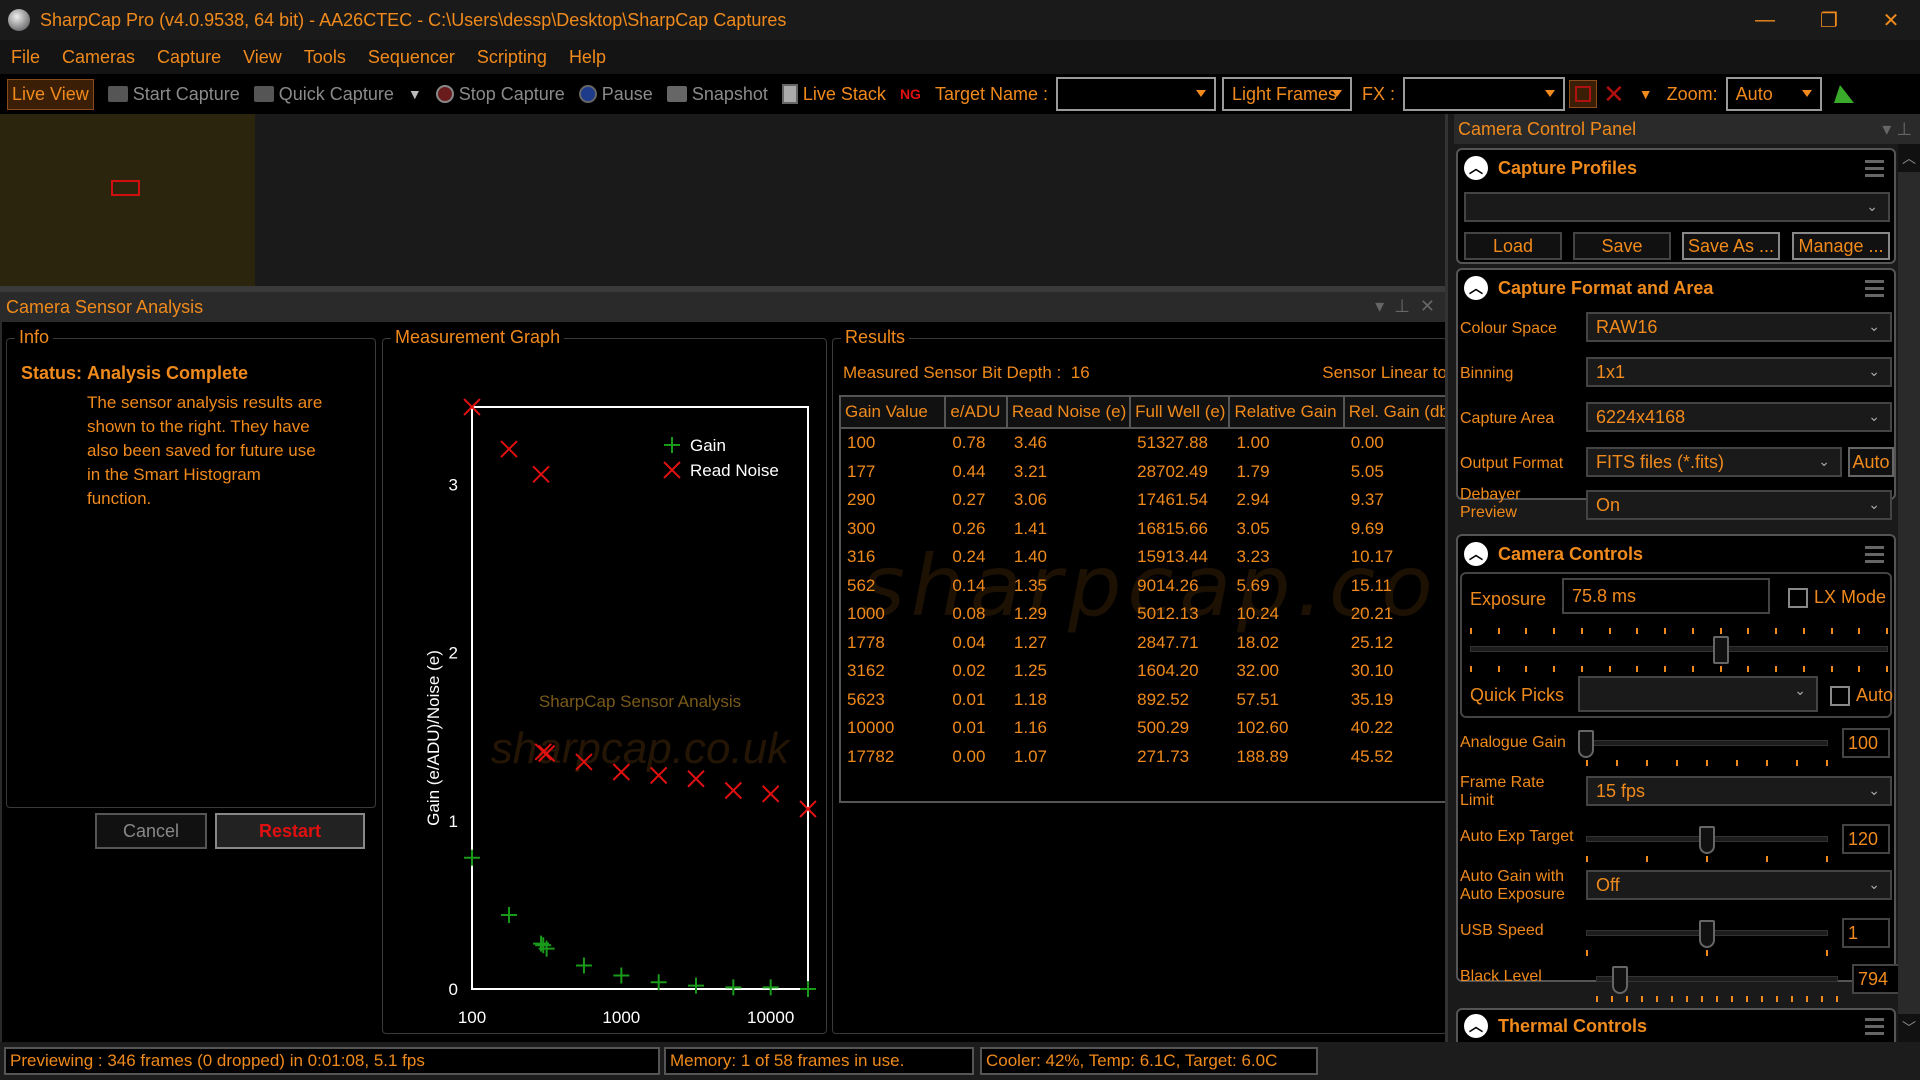  Describe the element at coordinates (1149, 757) in the screenshot. I see `table-row: 17782 0.00 1.07 271.73 188.89 45.52` at that location.